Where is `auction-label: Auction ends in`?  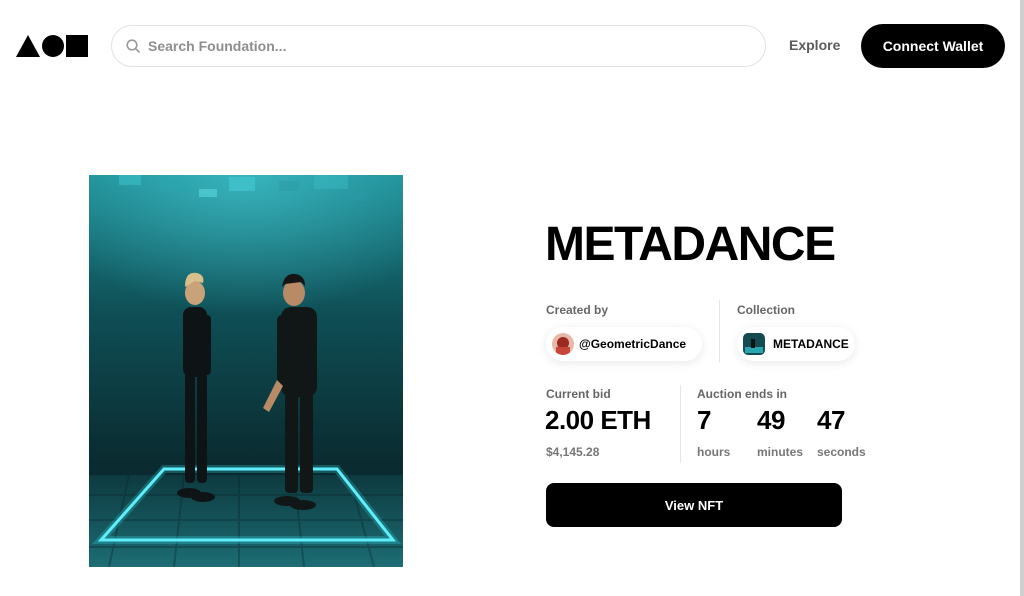
auction-label: Auction ends in is located at coordinates (742, 394).